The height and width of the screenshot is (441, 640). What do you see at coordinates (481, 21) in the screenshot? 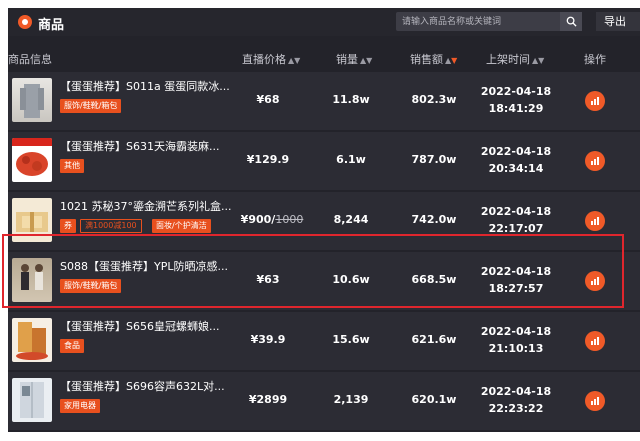
I see `search-input` at bounding box center [481, 21].